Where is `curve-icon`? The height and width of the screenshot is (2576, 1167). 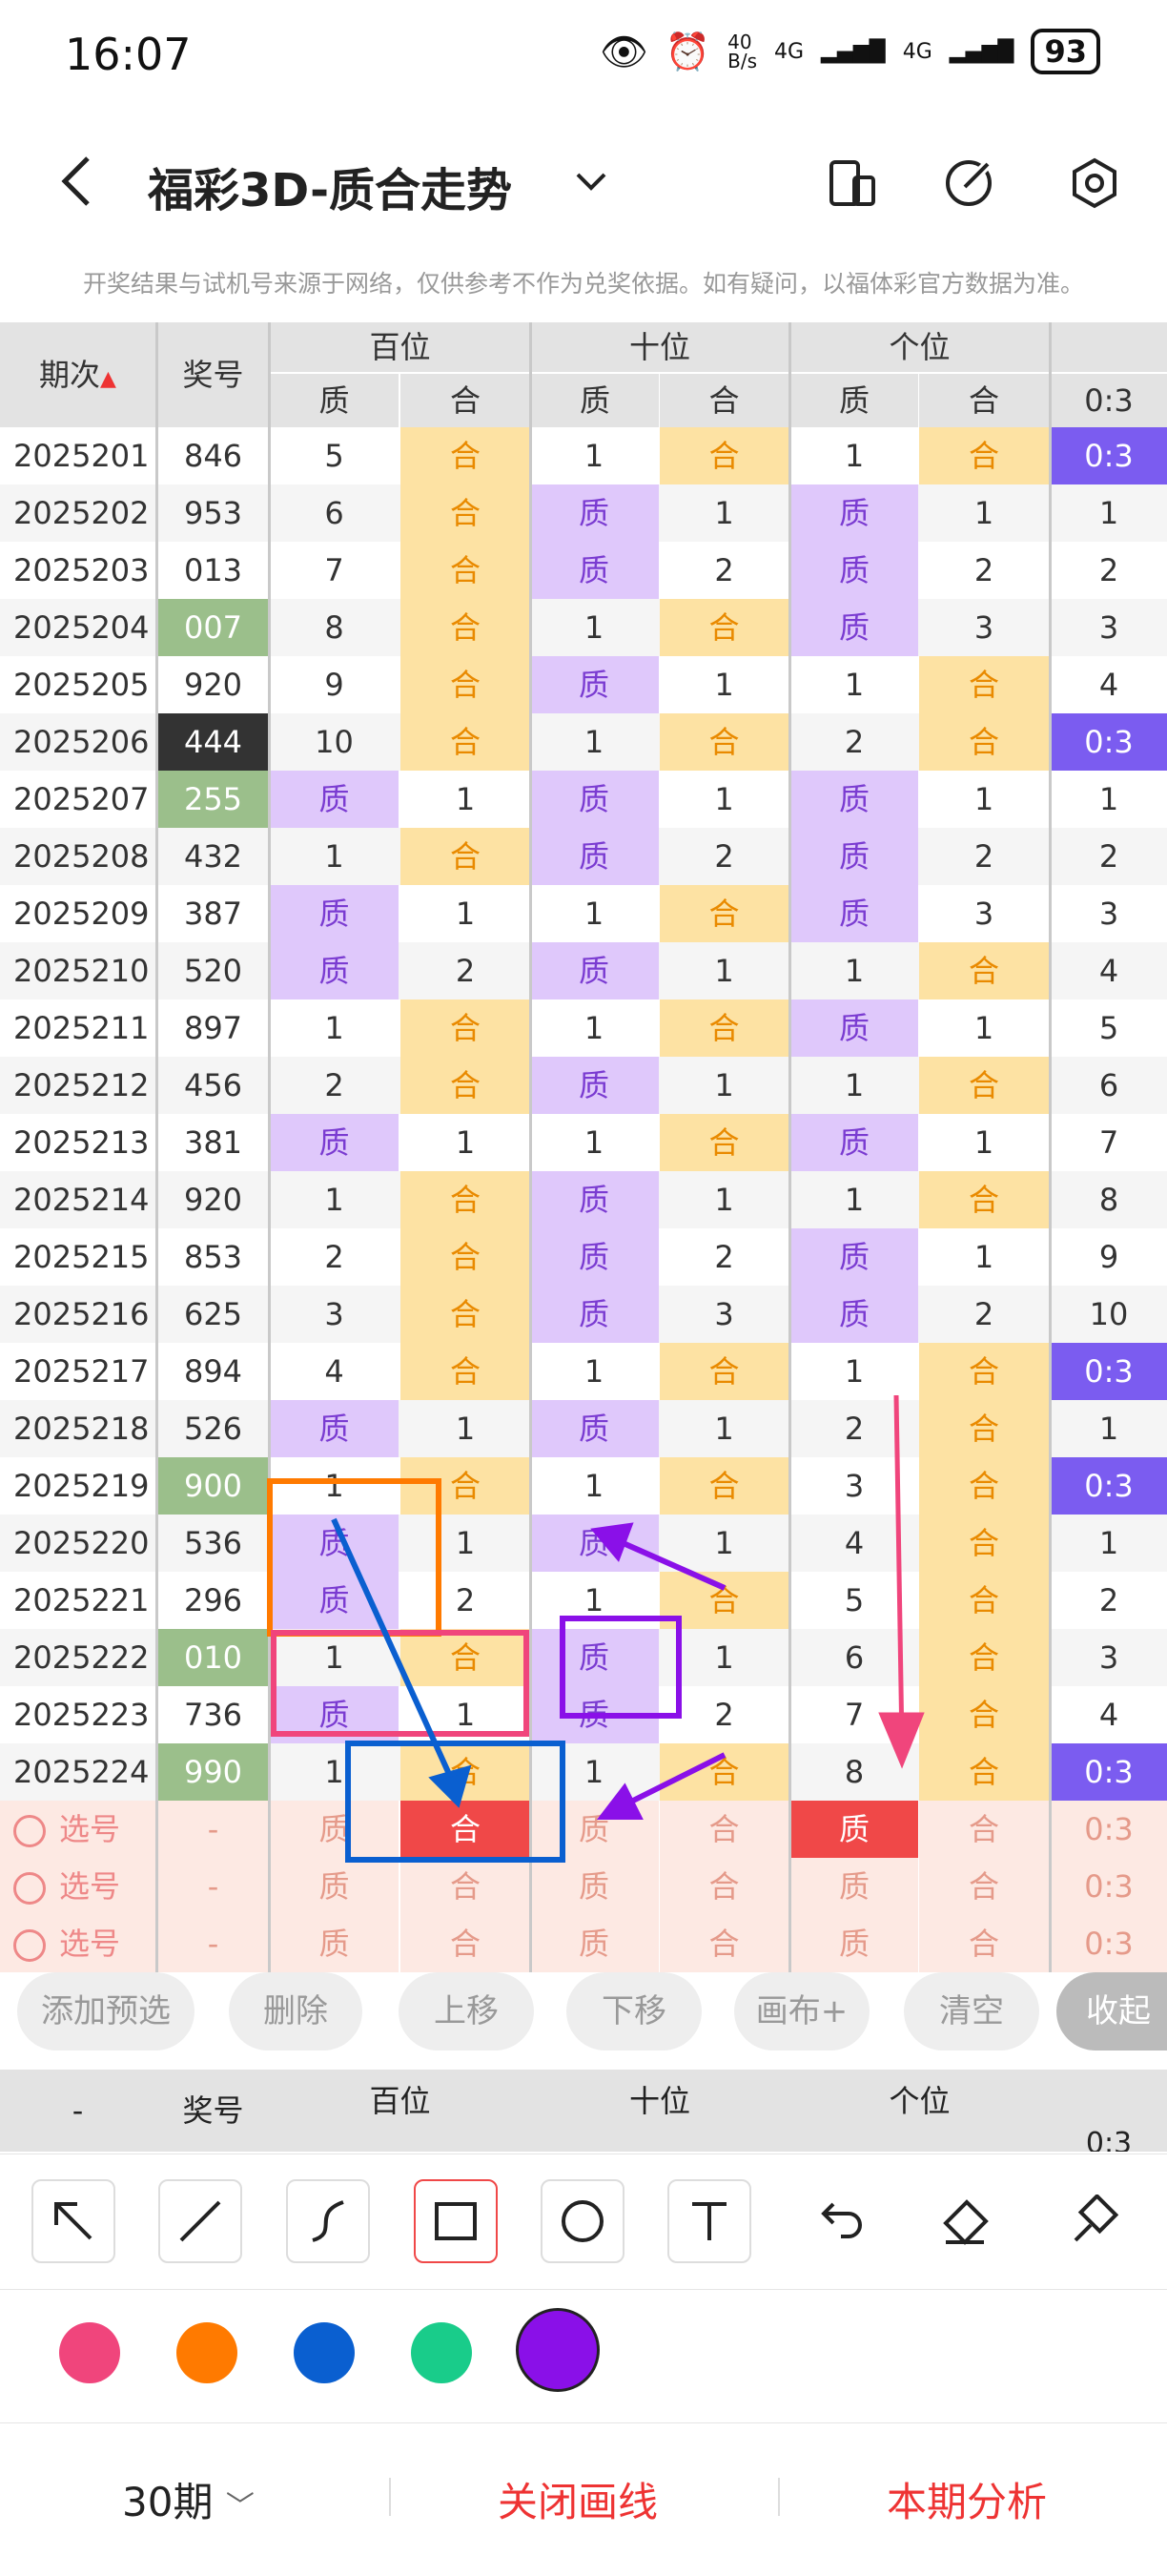
curve-icon is located at coordinates (328, 2221).